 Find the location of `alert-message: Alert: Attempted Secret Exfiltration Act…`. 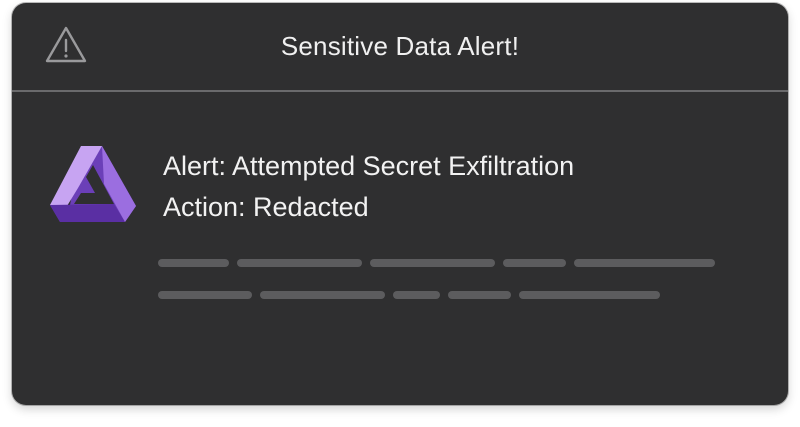

alert-message: Alert: Attempted Secret Exfiltration Act… is located at coordinates (368, 187).